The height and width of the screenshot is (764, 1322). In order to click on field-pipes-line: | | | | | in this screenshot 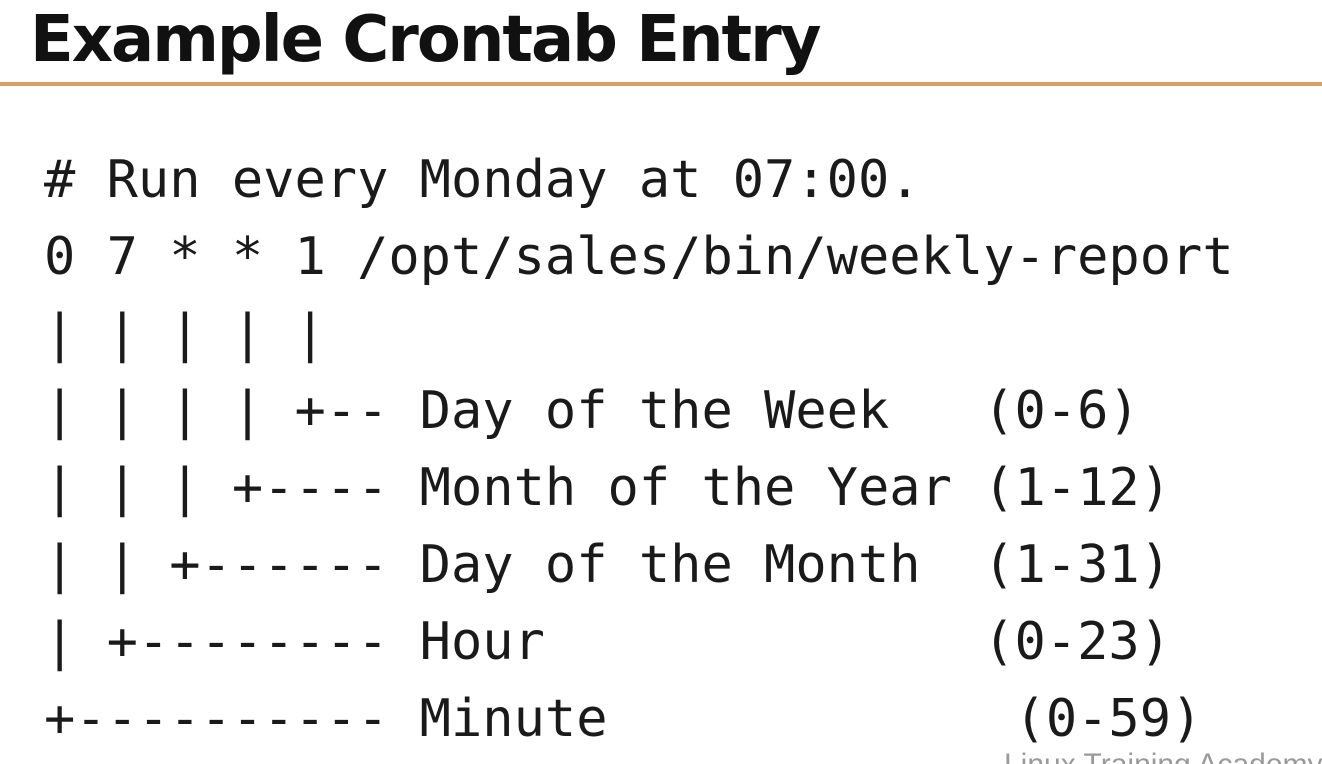, I will do `click(185, 334)`.